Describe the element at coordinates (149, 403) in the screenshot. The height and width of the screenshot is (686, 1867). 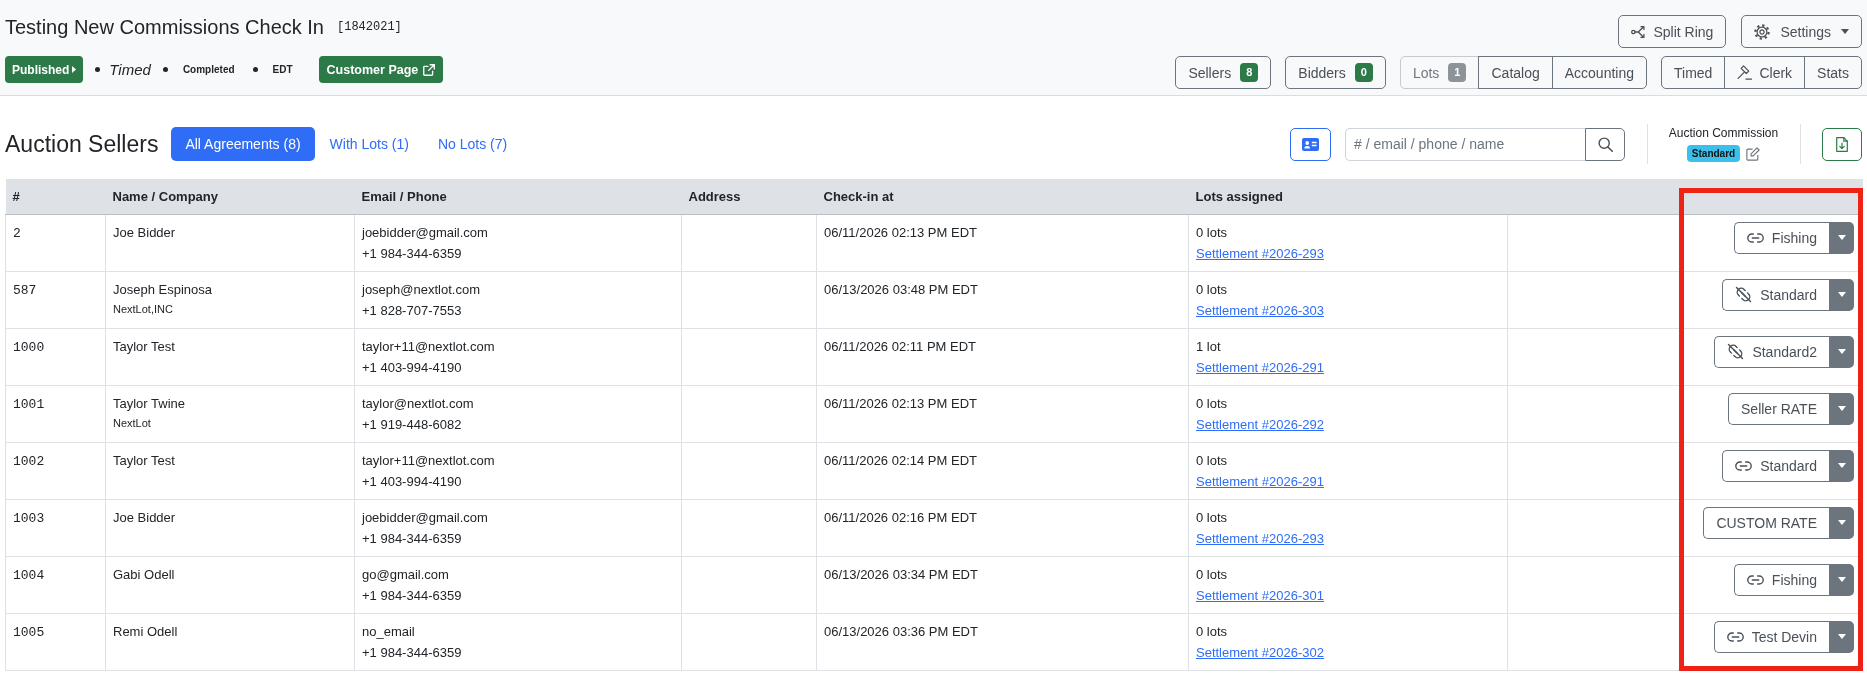
I see `seller-name: Taylor Twine` at that location.